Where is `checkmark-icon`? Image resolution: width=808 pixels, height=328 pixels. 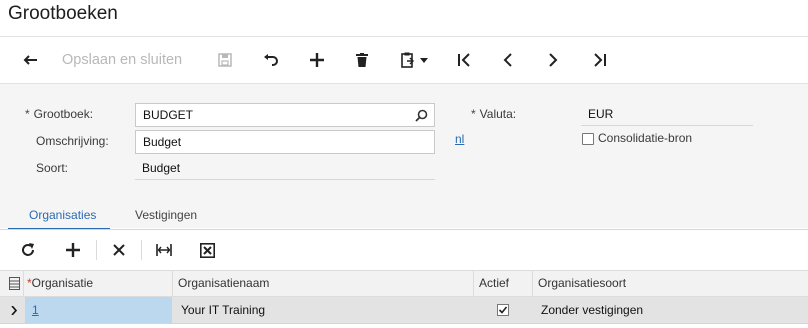
checkmark-icon is located at coordinates (503, 310).